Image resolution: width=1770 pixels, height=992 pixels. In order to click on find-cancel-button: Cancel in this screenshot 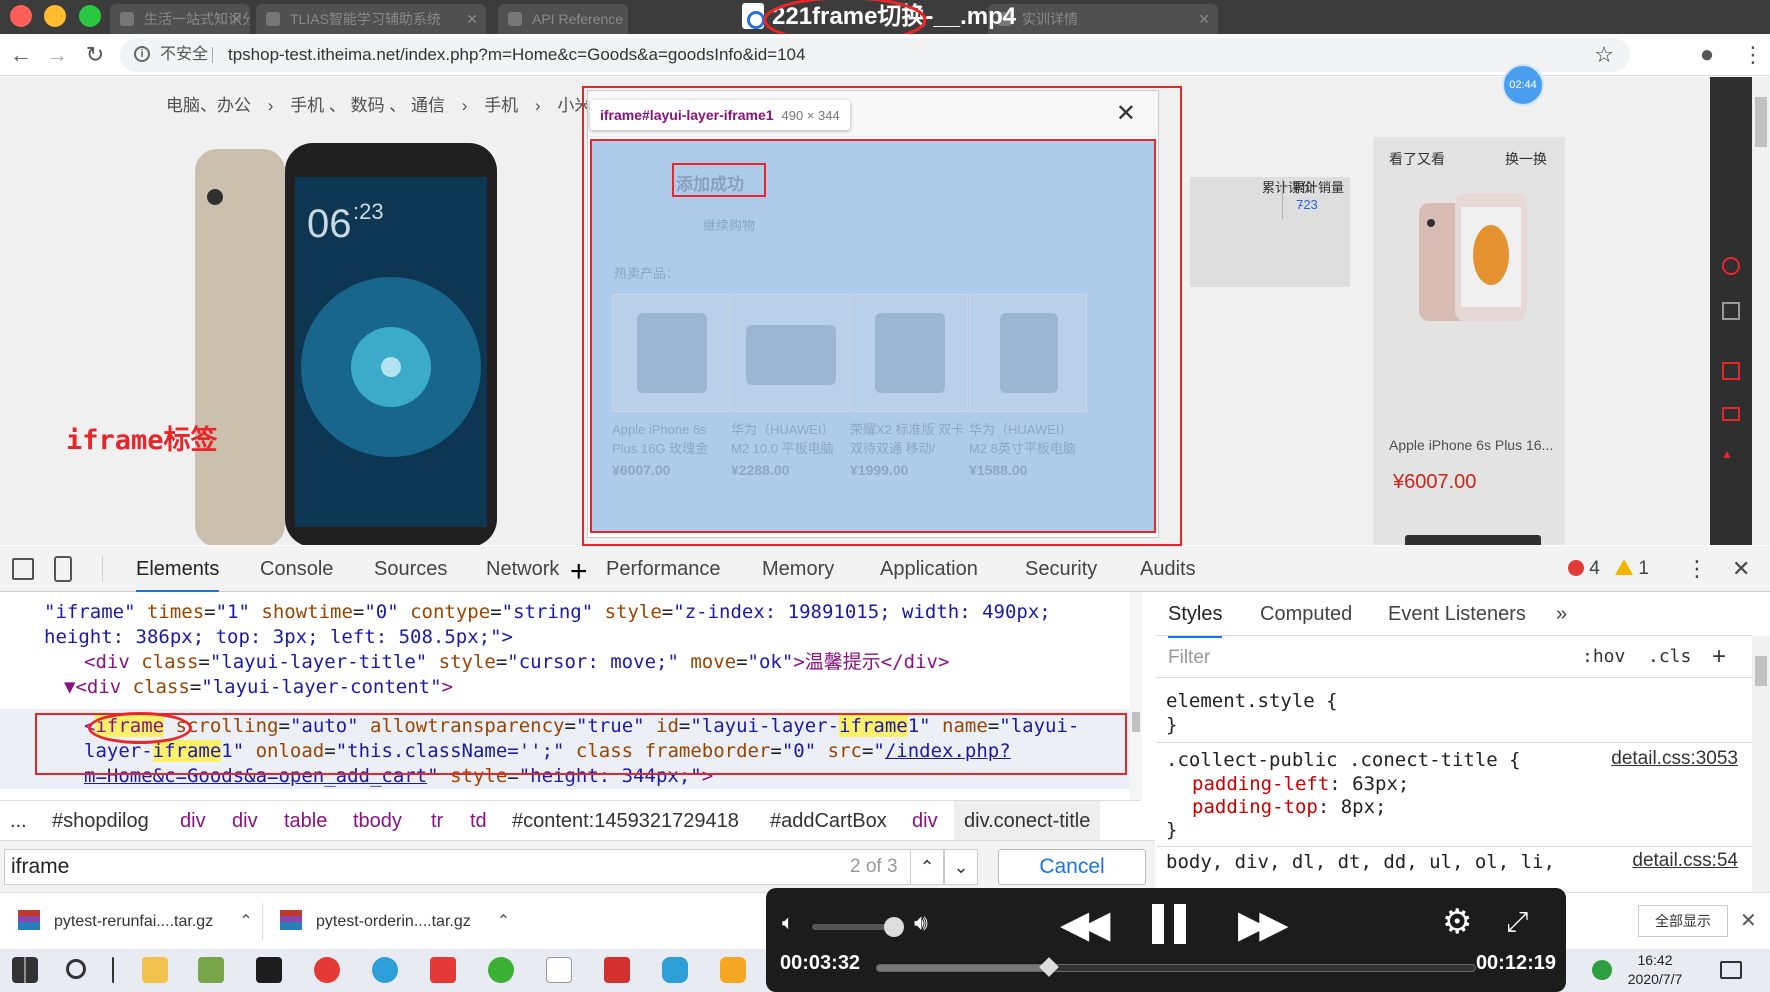, I will do `click(1072, 867)`.